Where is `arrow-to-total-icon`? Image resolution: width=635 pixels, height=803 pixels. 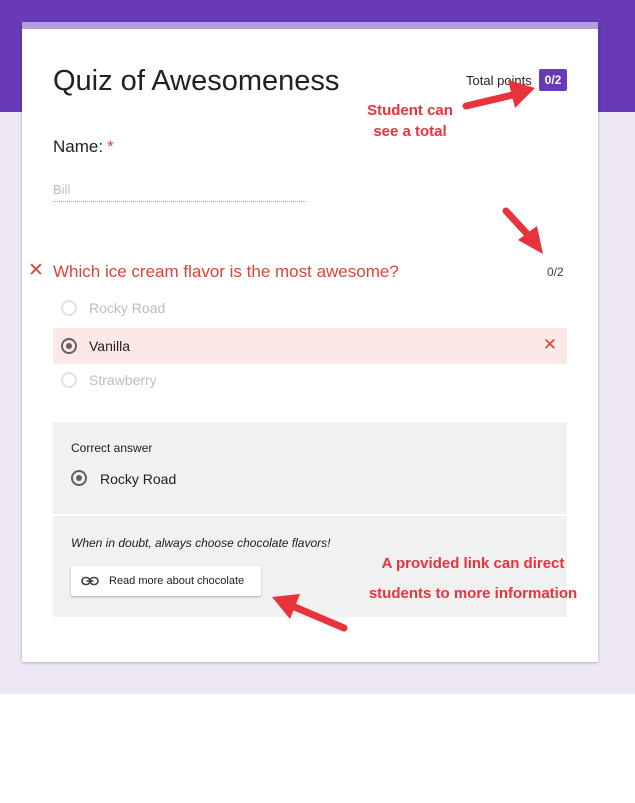 arrow-to-total-icon is located at coordinates (498, 95).